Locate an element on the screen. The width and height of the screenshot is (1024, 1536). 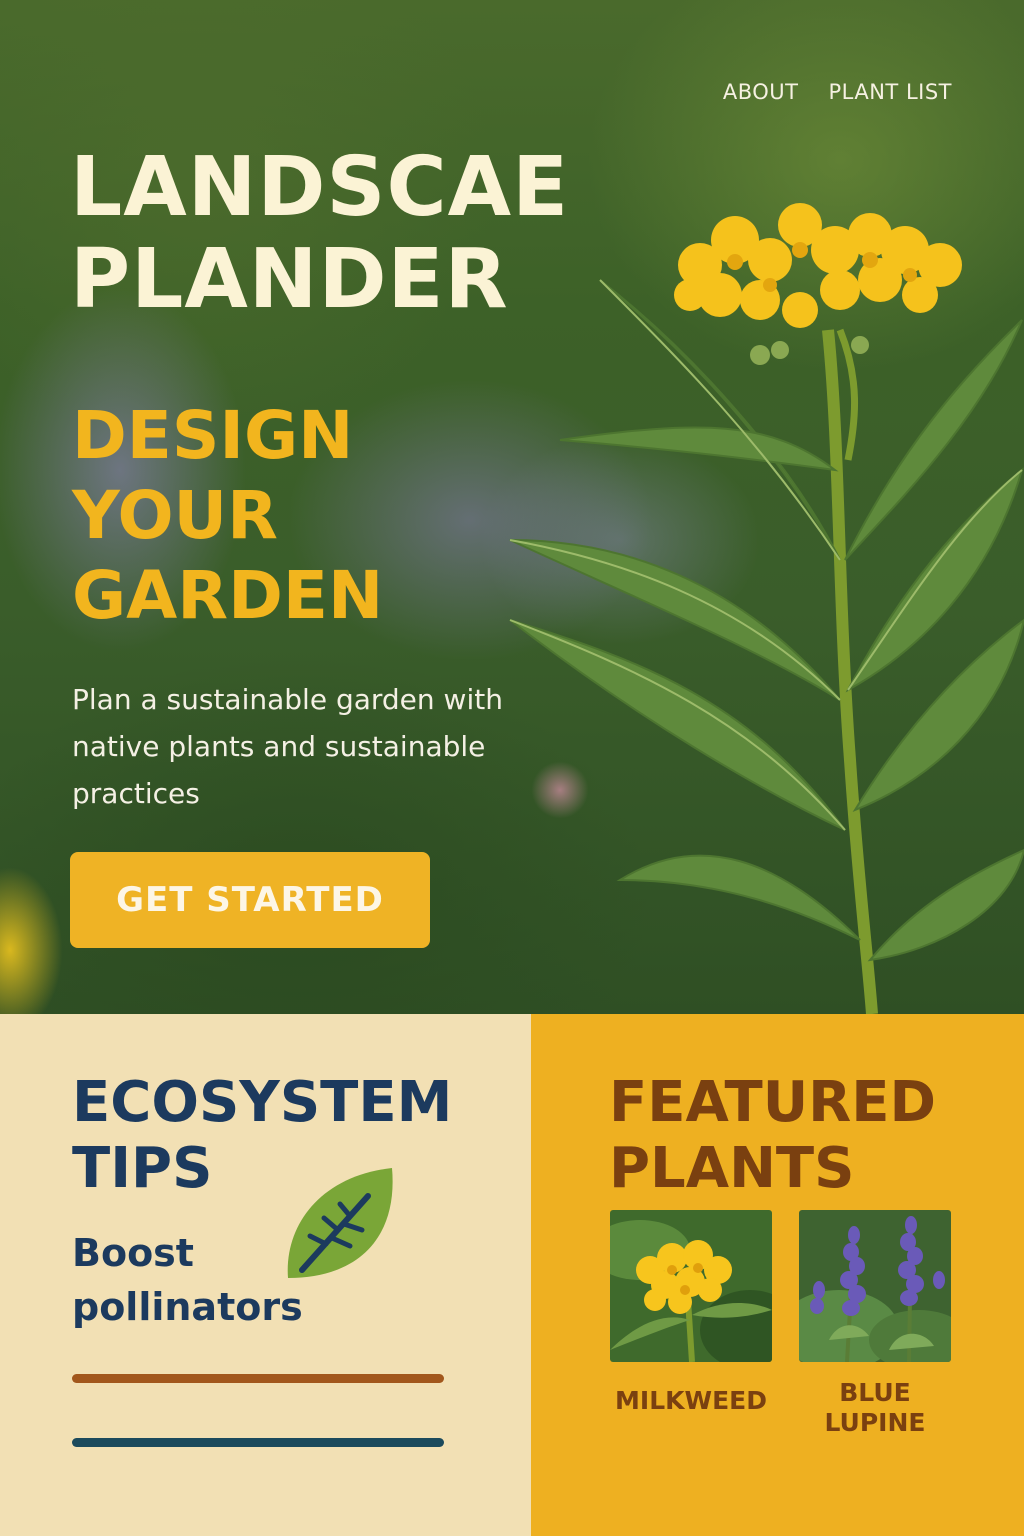
featured-title-line-2: PLANTS is located at coordinates (732, 1168).